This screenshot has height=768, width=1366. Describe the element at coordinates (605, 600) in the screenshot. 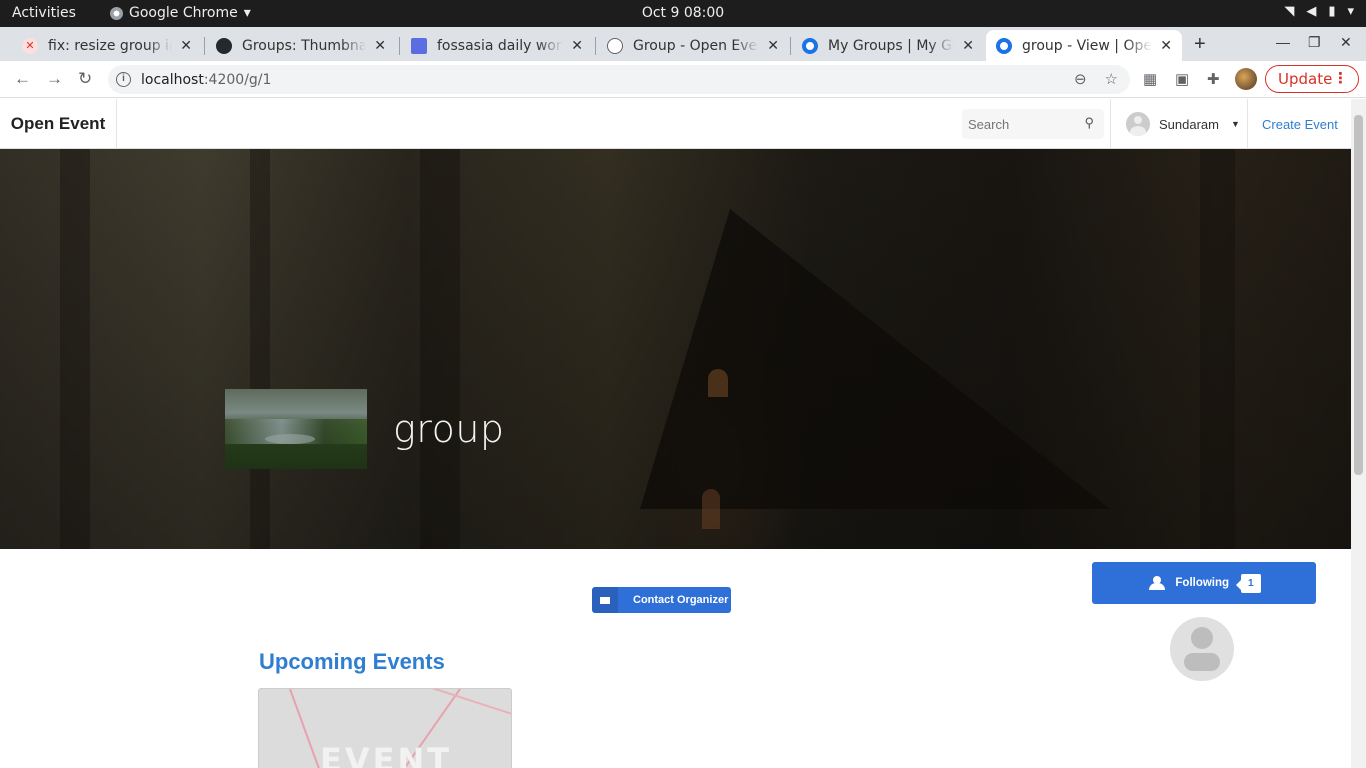

I see `mail-icon` at that location.